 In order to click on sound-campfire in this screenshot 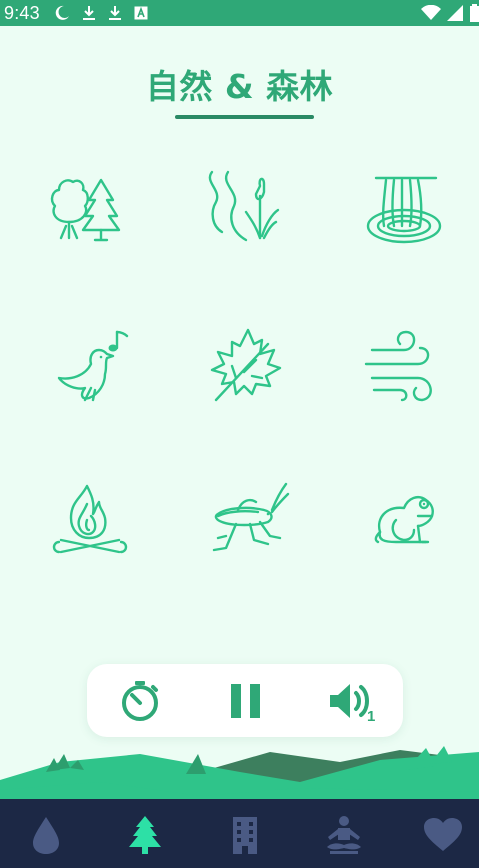, I will do `click(86, 515)`.